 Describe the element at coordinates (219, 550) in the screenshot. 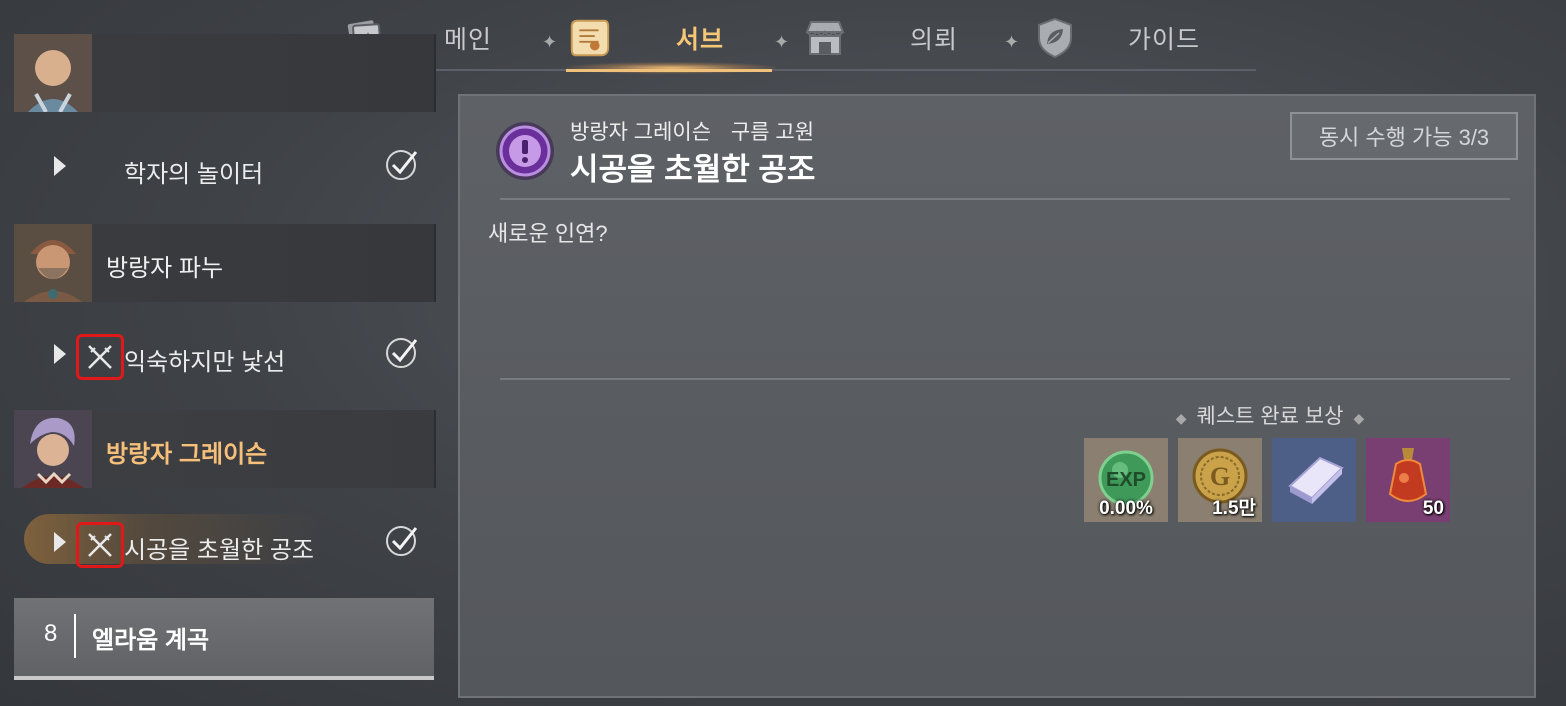

I see `quest-label: 시공을 초월한 공조` at that location.